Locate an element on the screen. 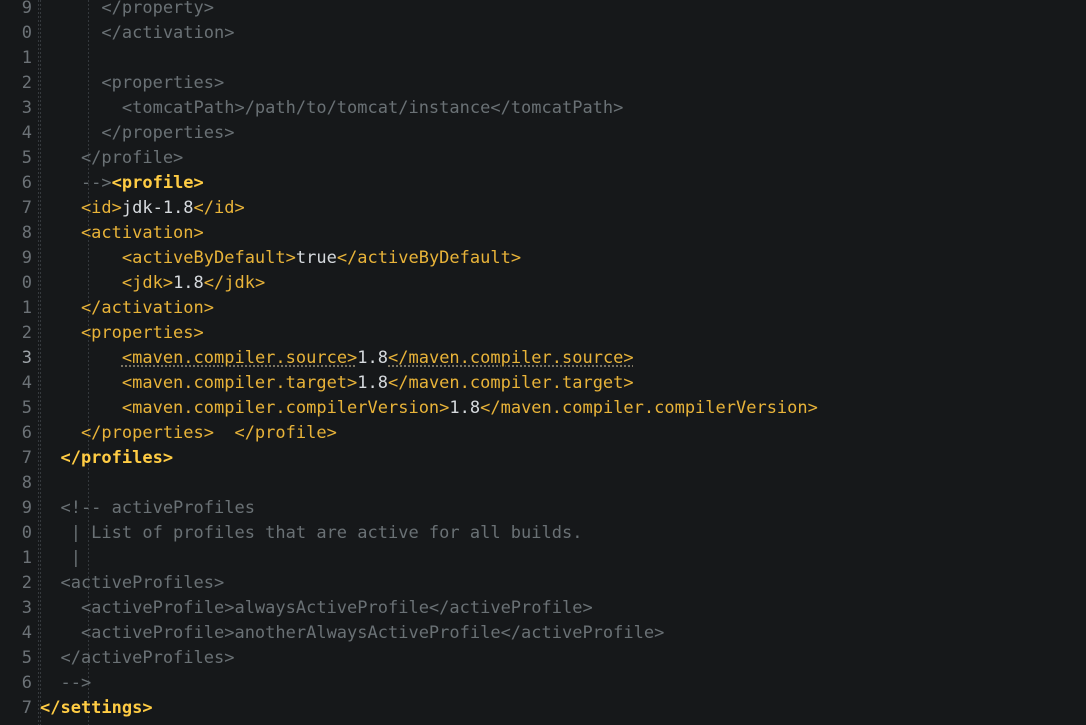 The width and height of the screenshot is (1086, 725). code-line: <jdk>1.8</jdk> is located at coordinates (543, 283).